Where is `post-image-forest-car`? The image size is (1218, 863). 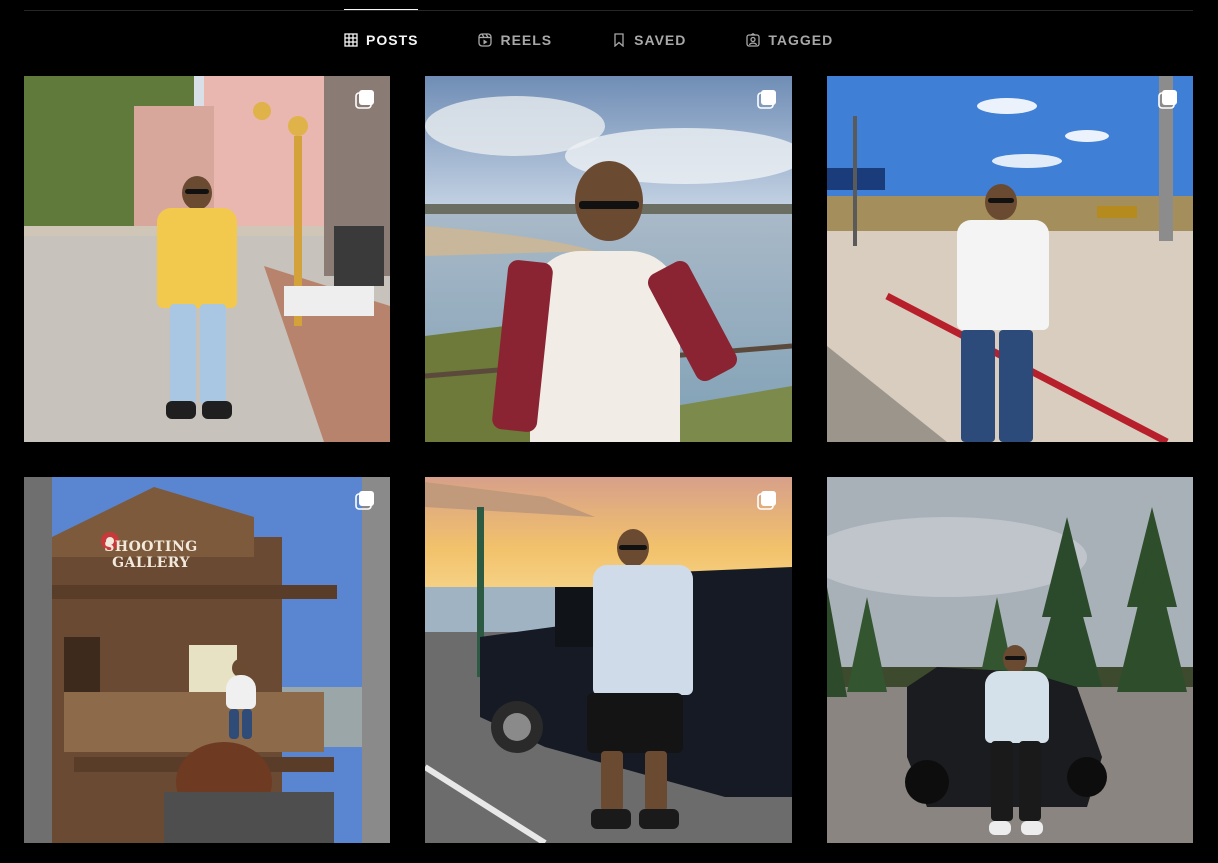 post-image-forest-car is located at coordinates (1010, 660).